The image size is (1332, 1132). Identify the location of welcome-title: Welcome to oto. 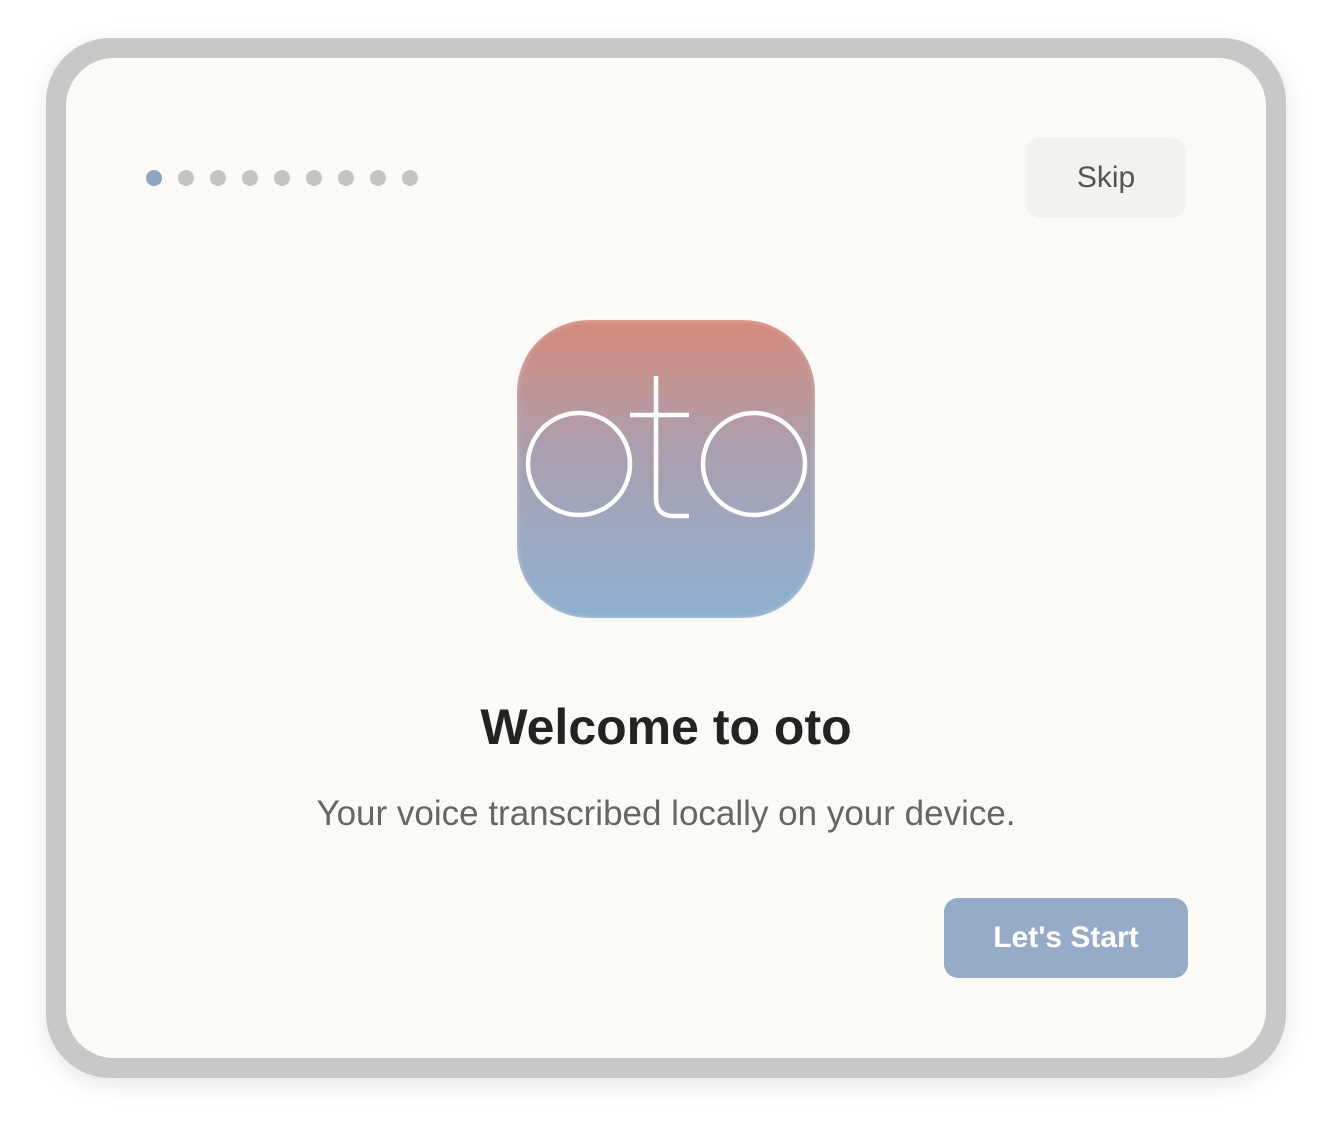
(666, 727).